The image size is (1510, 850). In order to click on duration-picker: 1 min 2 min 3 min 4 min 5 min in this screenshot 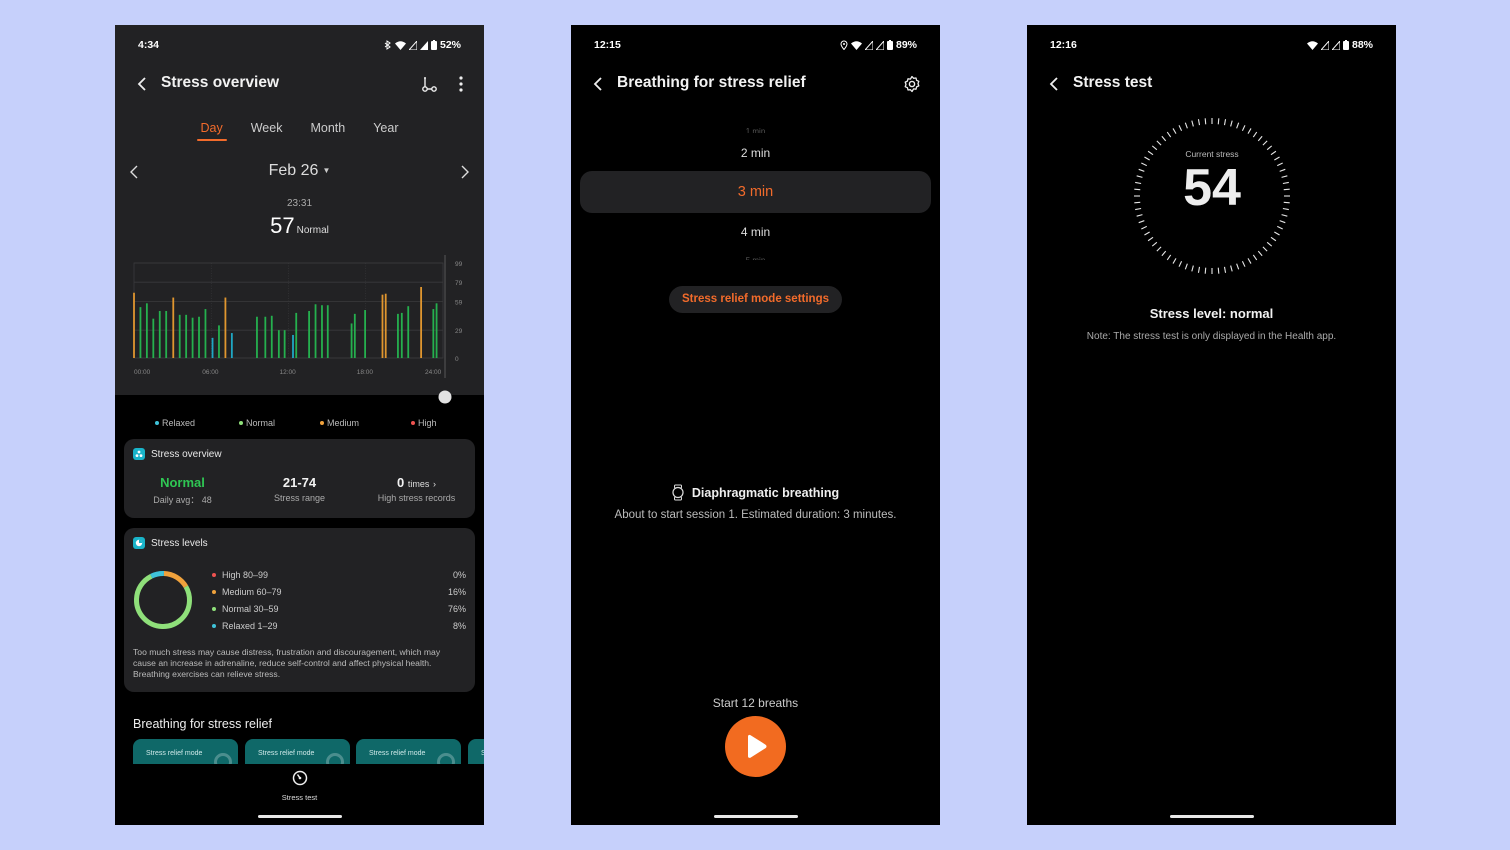, I will do `click(755, 191)`.